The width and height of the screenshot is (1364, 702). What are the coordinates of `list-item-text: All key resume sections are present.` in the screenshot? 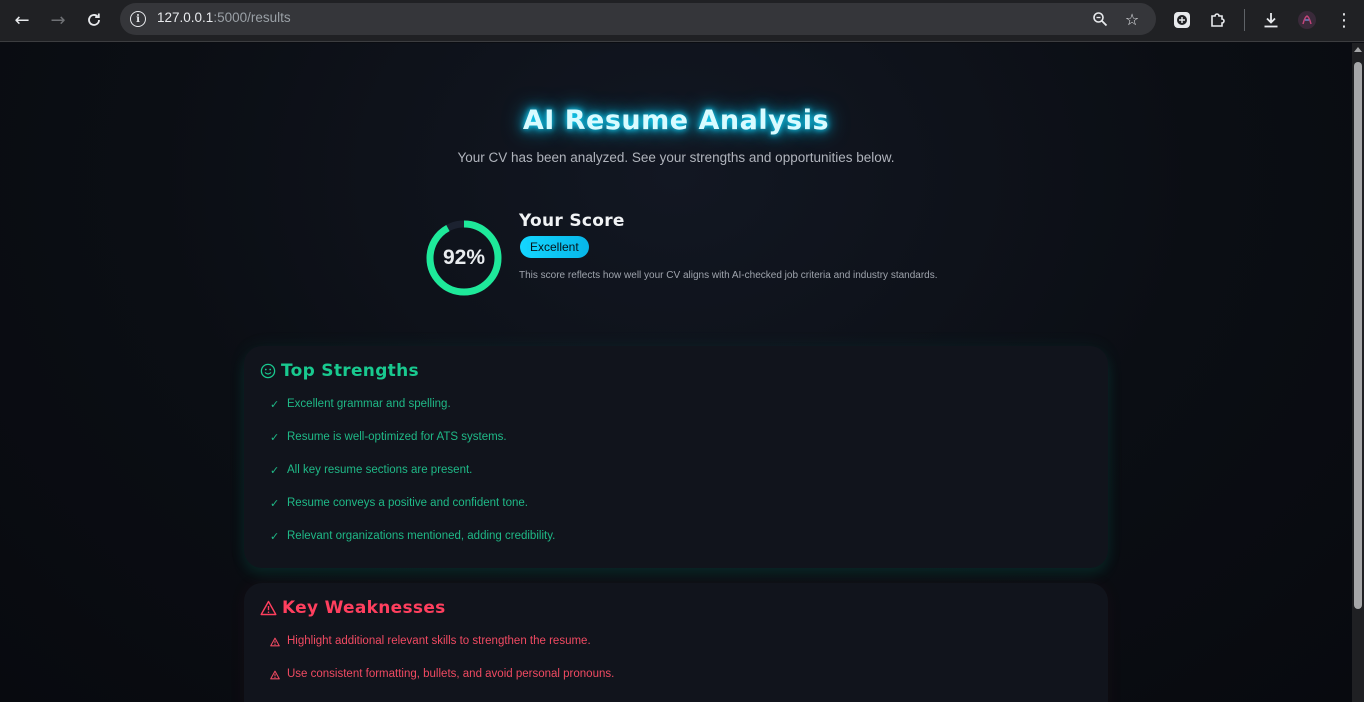 It's located at (380, 470).